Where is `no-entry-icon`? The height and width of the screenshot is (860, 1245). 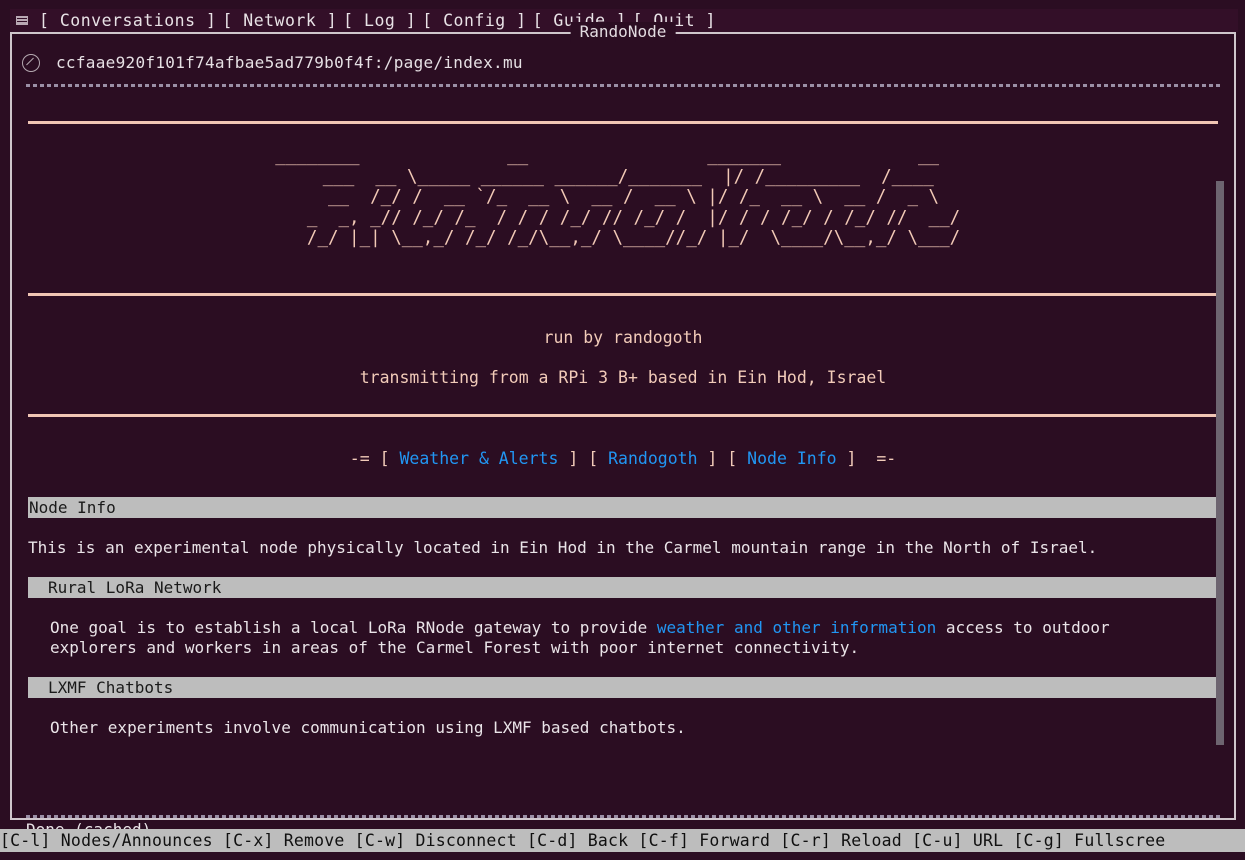 no-entry-icon is located at coordinates (31, 63).